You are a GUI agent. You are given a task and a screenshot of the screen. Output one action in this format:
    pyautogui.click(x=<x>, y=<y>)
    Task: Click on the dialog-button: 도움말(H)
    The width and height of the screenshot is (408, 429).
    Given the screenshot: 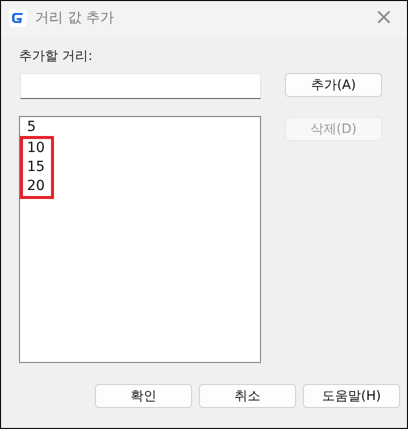 What is the action you would take?
    pyautogui.click(x=351, y=396)
    